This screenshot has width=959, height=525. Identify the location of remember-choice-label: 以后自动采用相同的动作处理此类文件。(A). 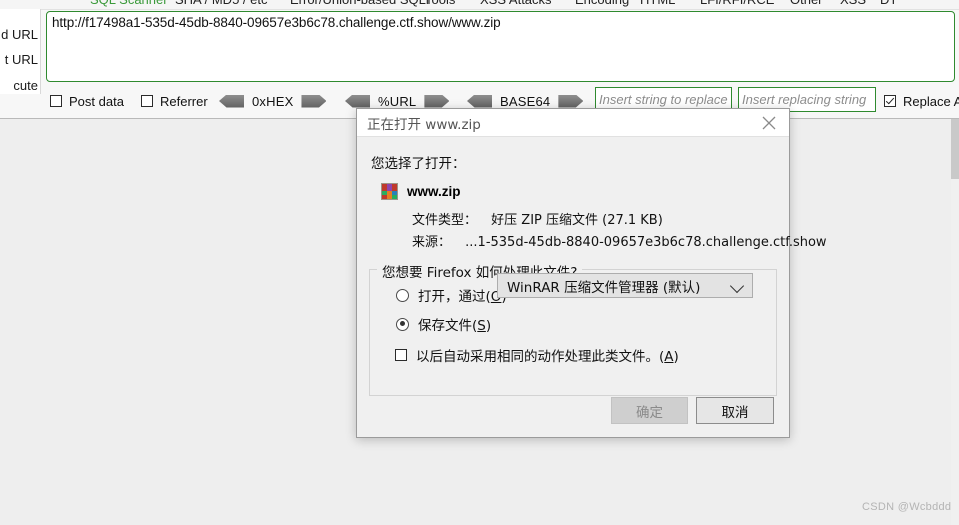
(547, 355).